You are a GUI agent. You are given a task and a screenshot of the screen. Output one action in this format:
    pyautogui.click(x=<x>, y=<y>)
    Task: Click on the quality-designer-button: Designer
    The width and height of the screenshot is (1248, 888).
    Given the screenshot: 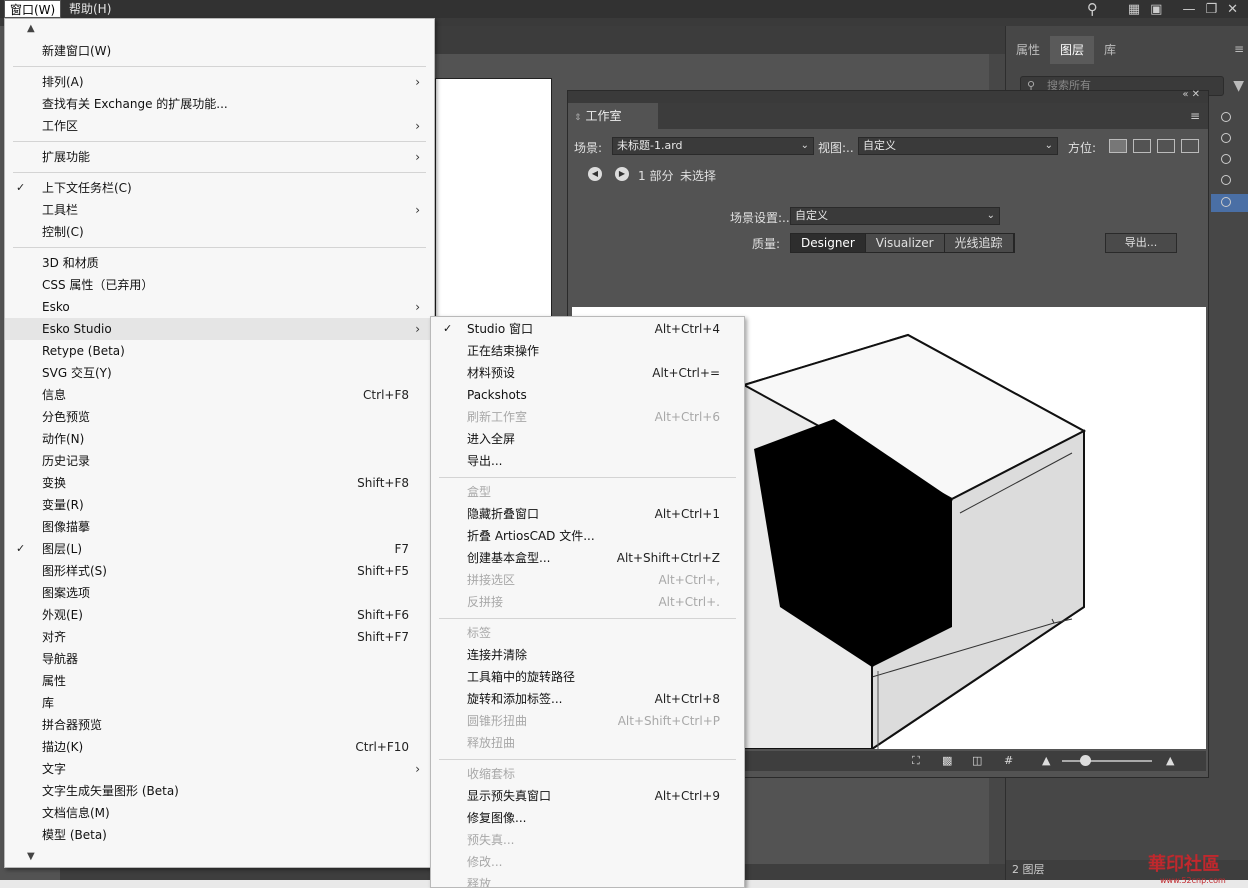 What is the action you would take?
    pyautogui.click(x=828, y=243)
    